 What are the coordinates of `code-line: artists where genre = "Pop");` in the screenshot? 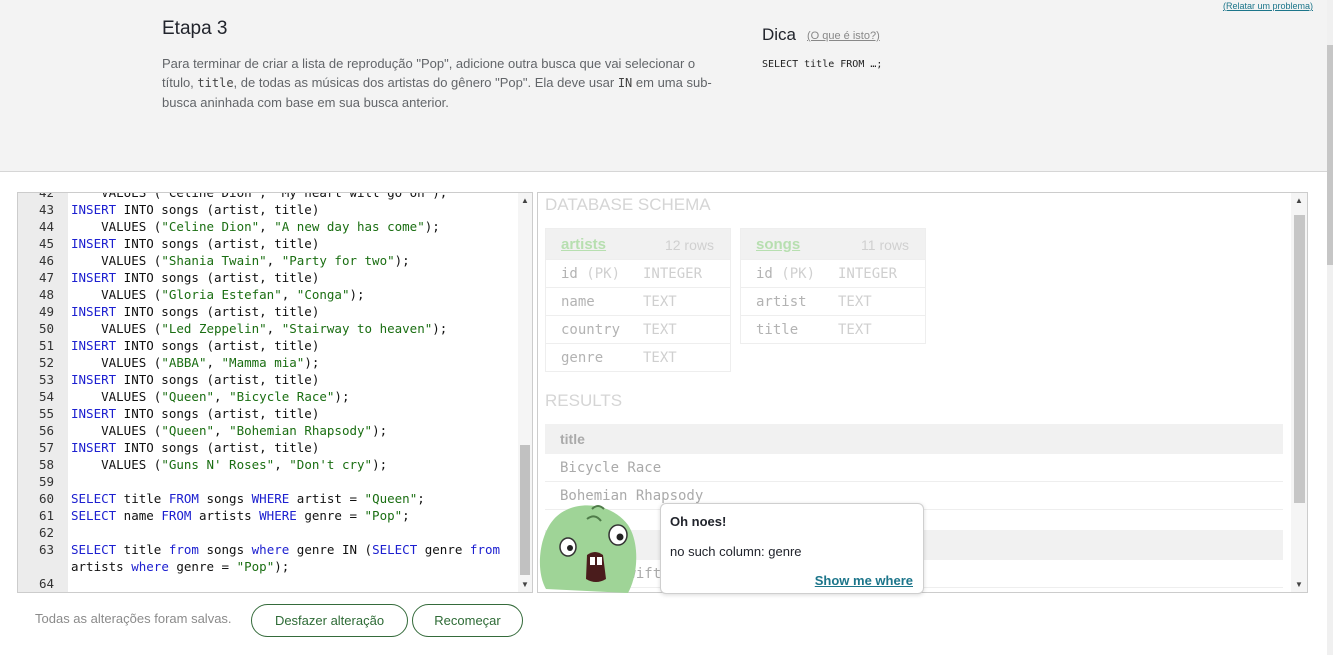 It's located at (268, 566).